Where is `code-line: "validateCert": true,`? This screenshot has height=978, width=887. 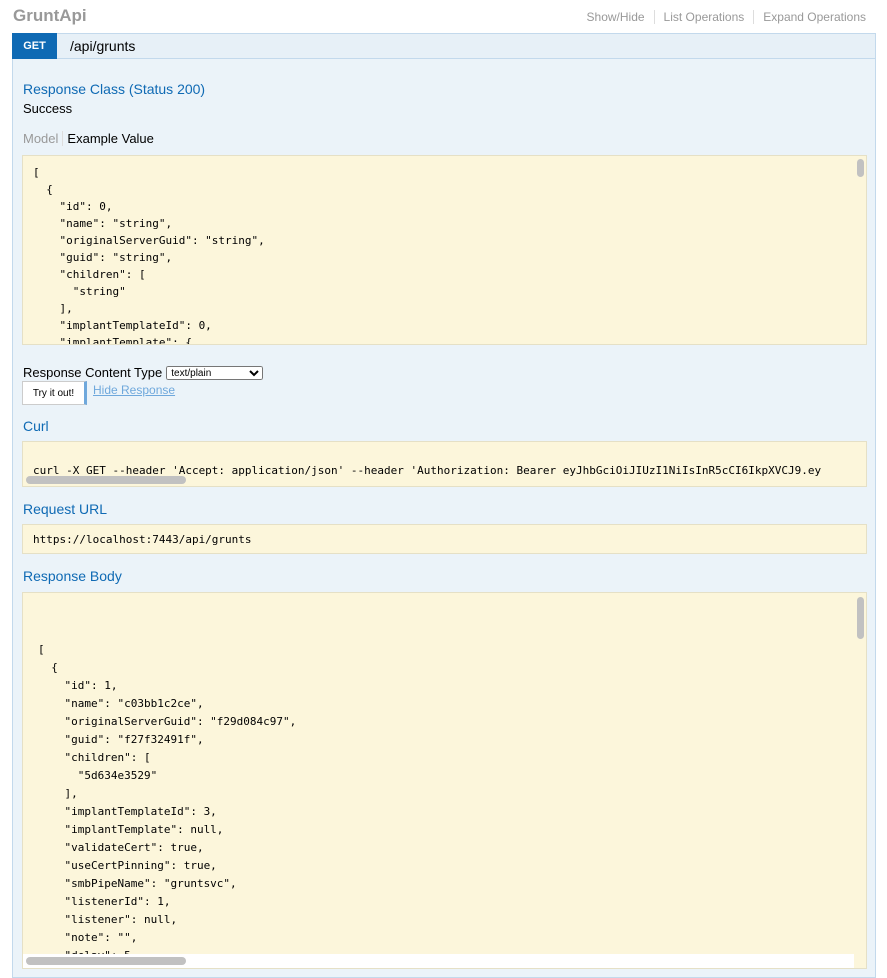
code-line: "validateCert": true, is located at coordinates (121, 847).